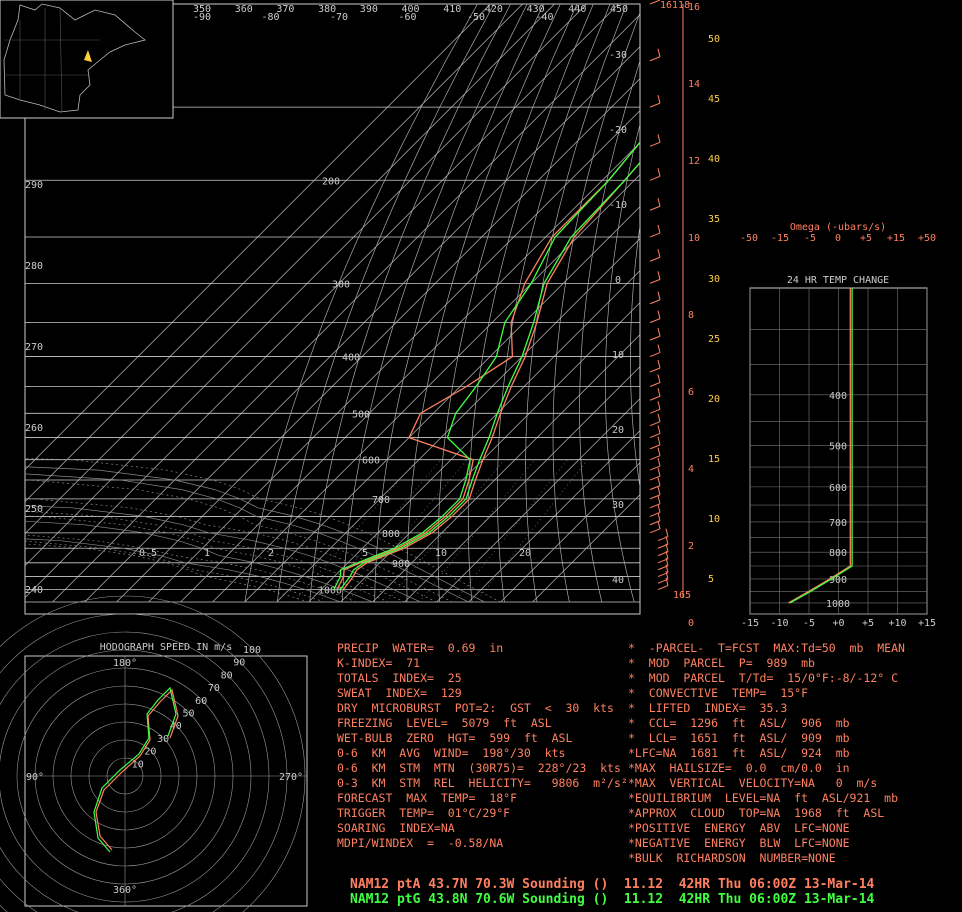  Describe the element at coordinates (482, 768) in the screenshot. I see `index-line: 0-6 KM STM MTN (30R75)= 228°/23 kts` at that location.